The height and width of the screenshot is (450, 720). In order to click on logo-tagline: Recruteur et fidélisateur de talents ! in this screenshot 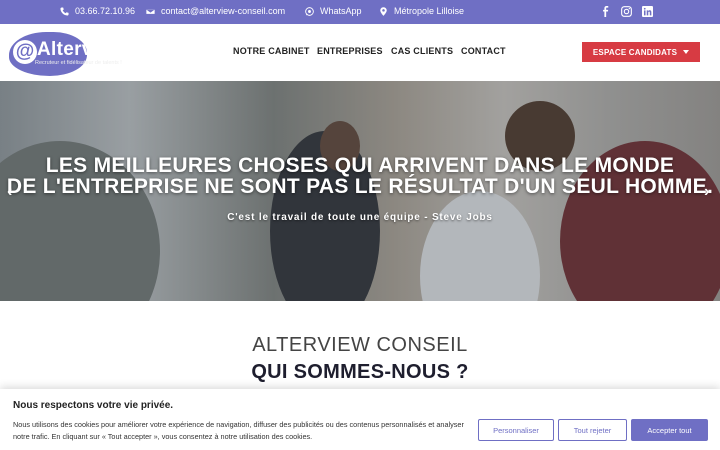, I will do `click(78, 63)`.